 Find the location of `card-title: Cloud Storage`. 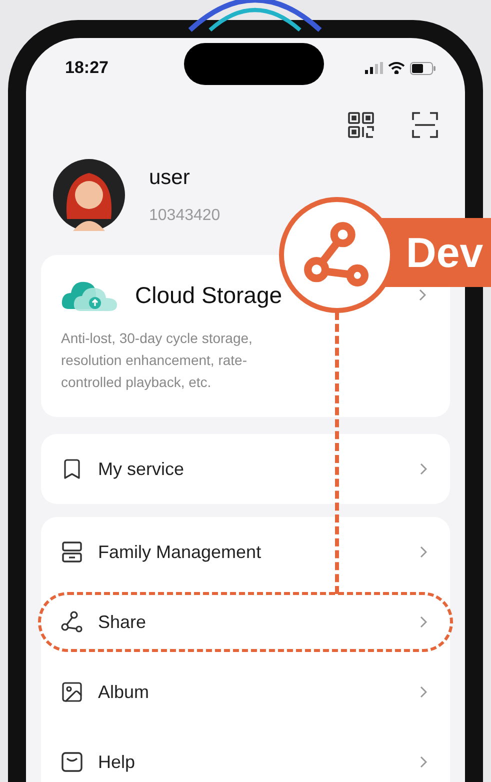

card-title: Cloud Storage is located at coordinates (209, 295).